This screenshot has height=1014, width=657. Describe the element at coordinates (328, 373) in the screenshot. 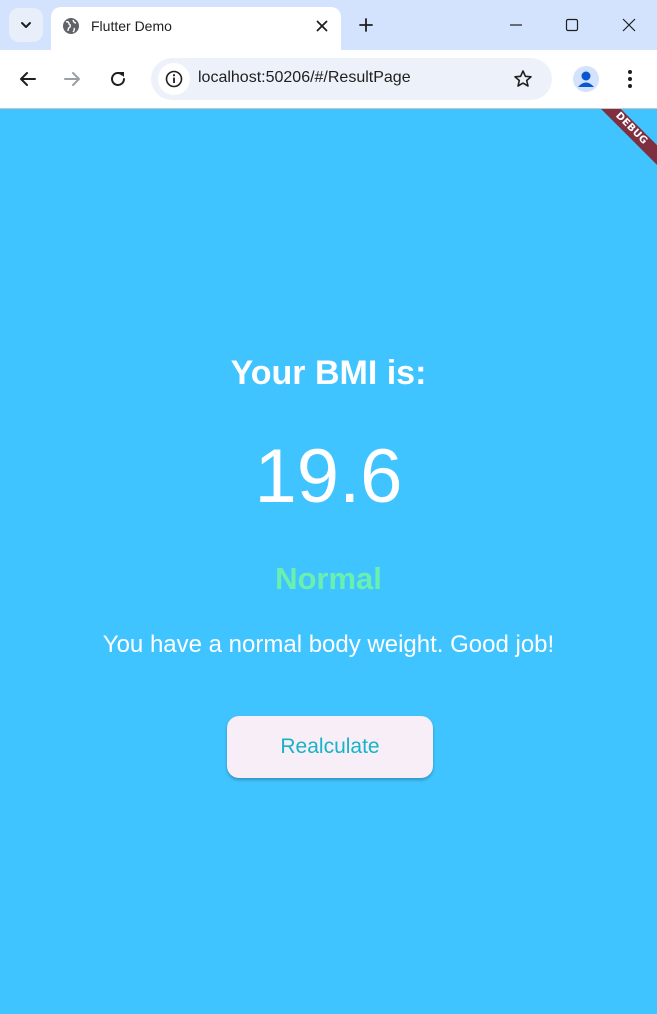

I see `bmi-heading: Your BMI is:` at that location.